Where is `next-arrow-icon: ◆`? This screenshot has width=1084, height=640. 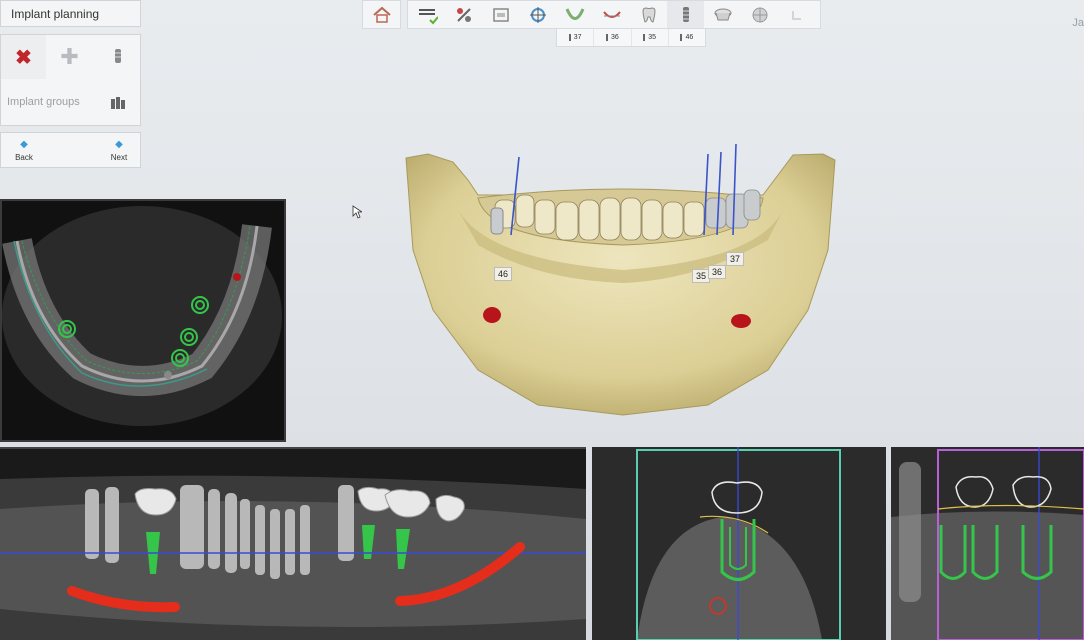 next-arrow-icon: ◆ is located at coordinates (119, 144).